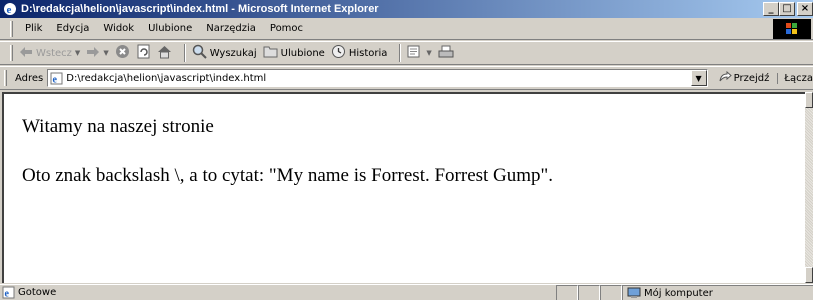 Image resolution: width=813 pixels, height=300 pixels. What do you see at coordinates (171, 28) in the screenshot?
I see `menu-favorites: Ulubione` at bounding box center [171, 28].